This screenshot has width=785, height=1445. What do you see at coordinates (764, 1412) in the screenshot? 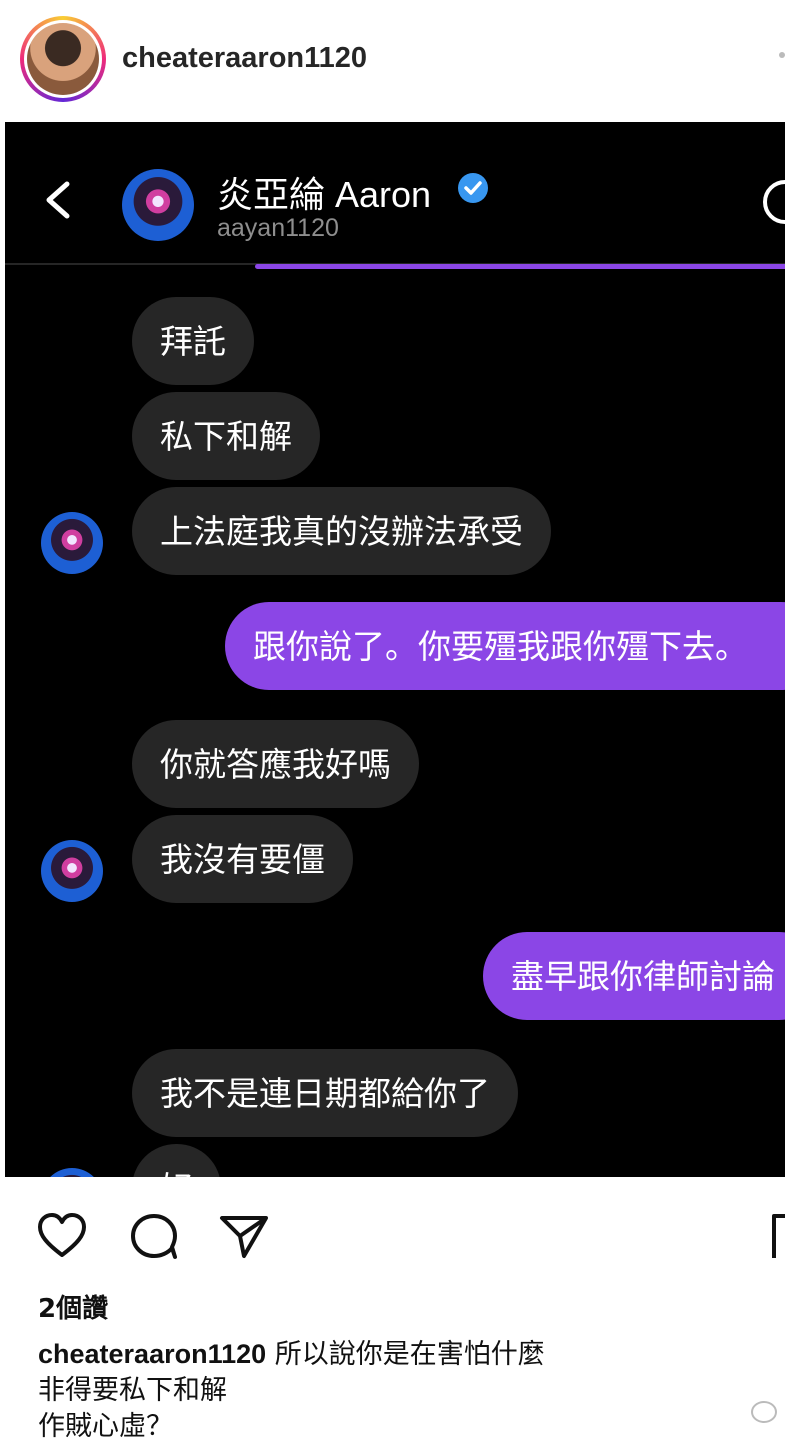
I see `watermark-icon` at bounding box center [764, 1412].